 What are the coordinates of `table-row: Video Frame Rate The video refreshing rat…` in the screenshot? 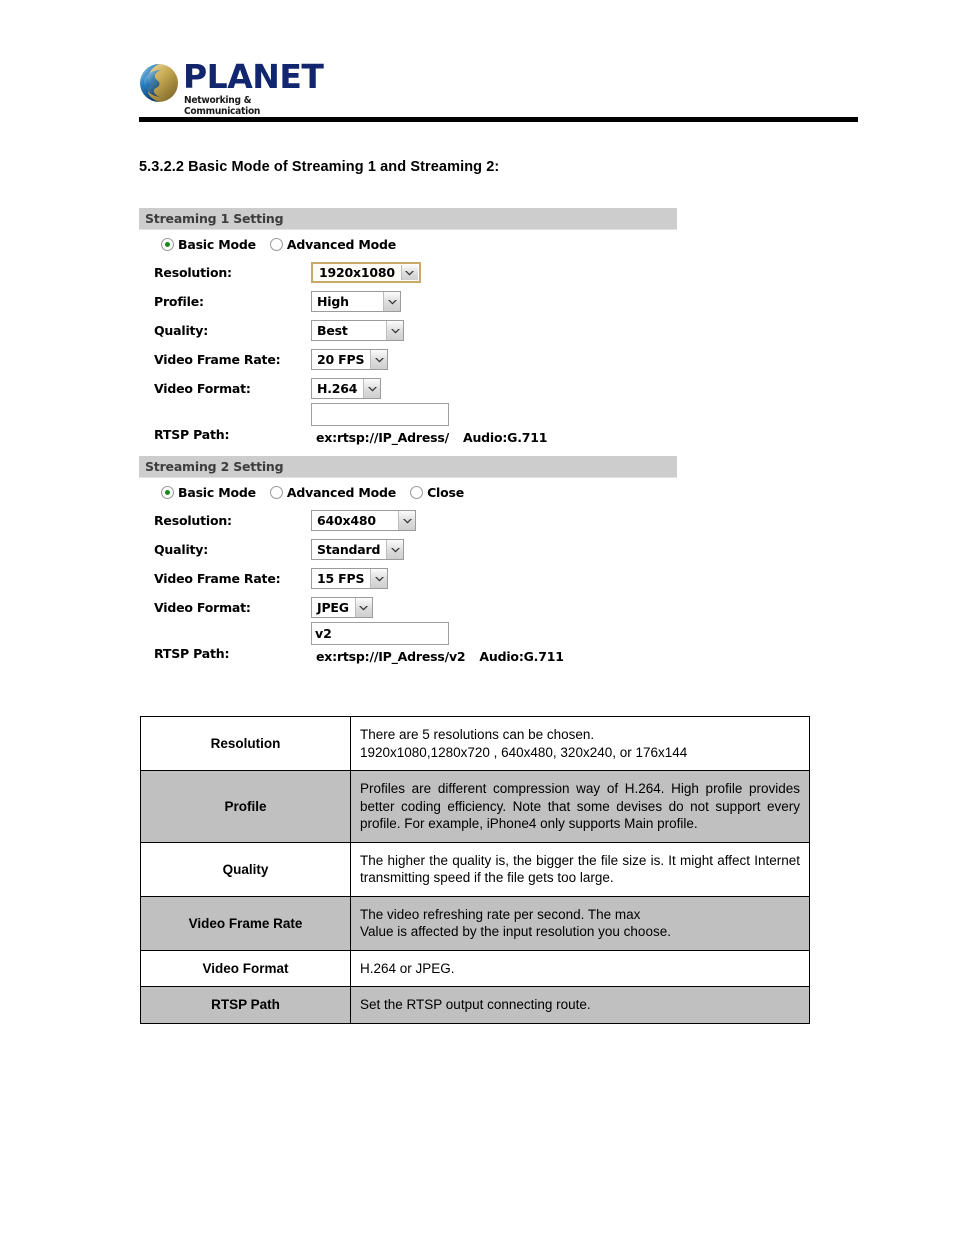 It's located at (475, 923).